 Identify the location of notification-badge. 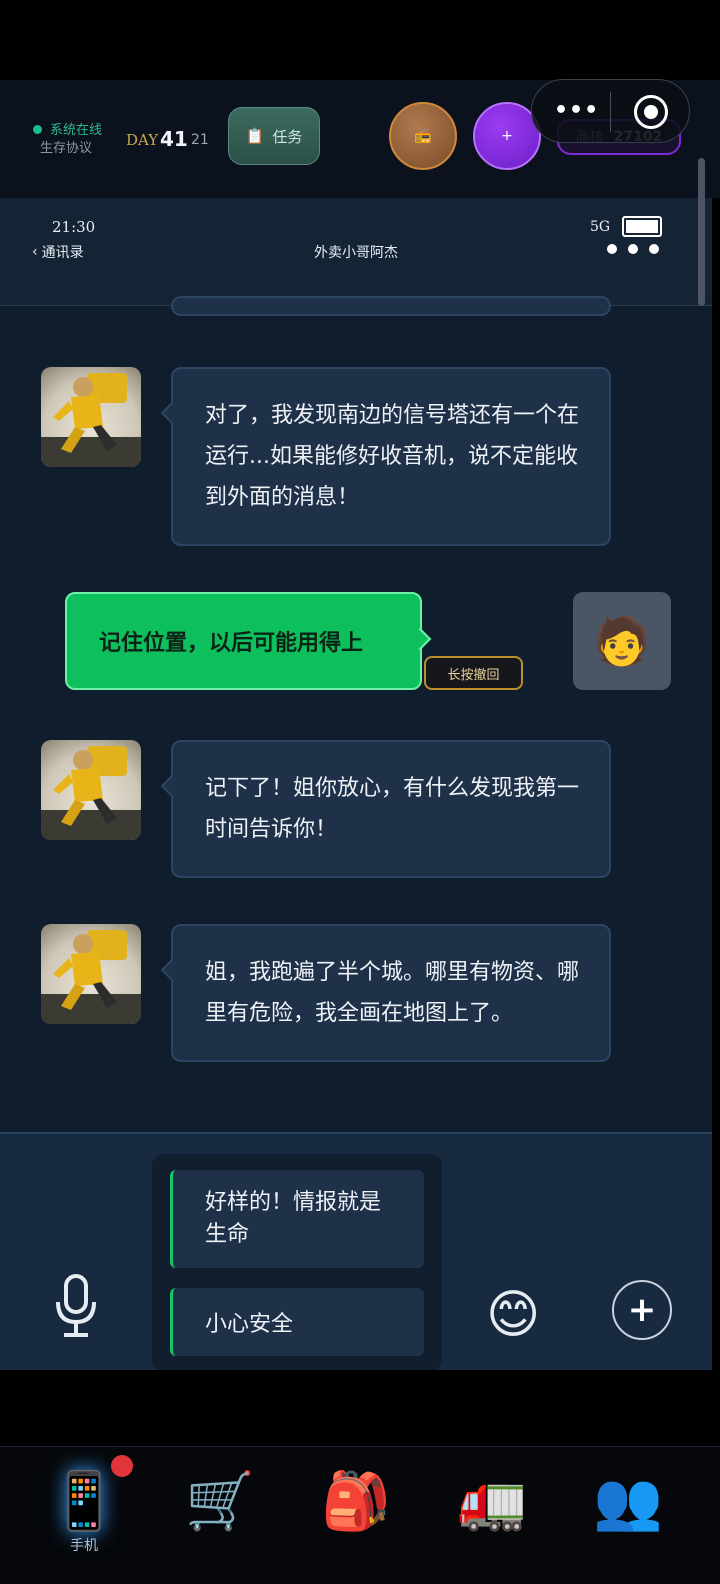
(122, 1466).